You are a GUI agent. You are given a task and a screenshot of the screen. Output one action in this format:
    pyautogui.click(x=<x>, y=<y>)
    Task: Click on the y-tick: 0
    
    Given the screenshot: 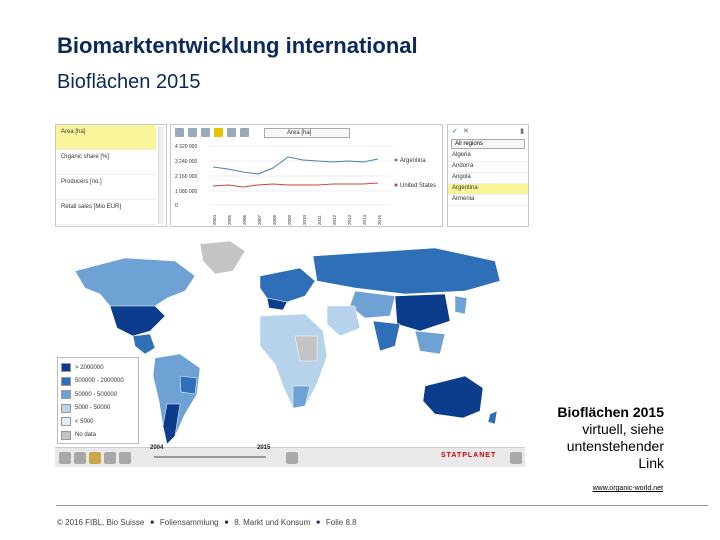 What is the action you would take?
    pyautogui.click(x=176, y=206)
    